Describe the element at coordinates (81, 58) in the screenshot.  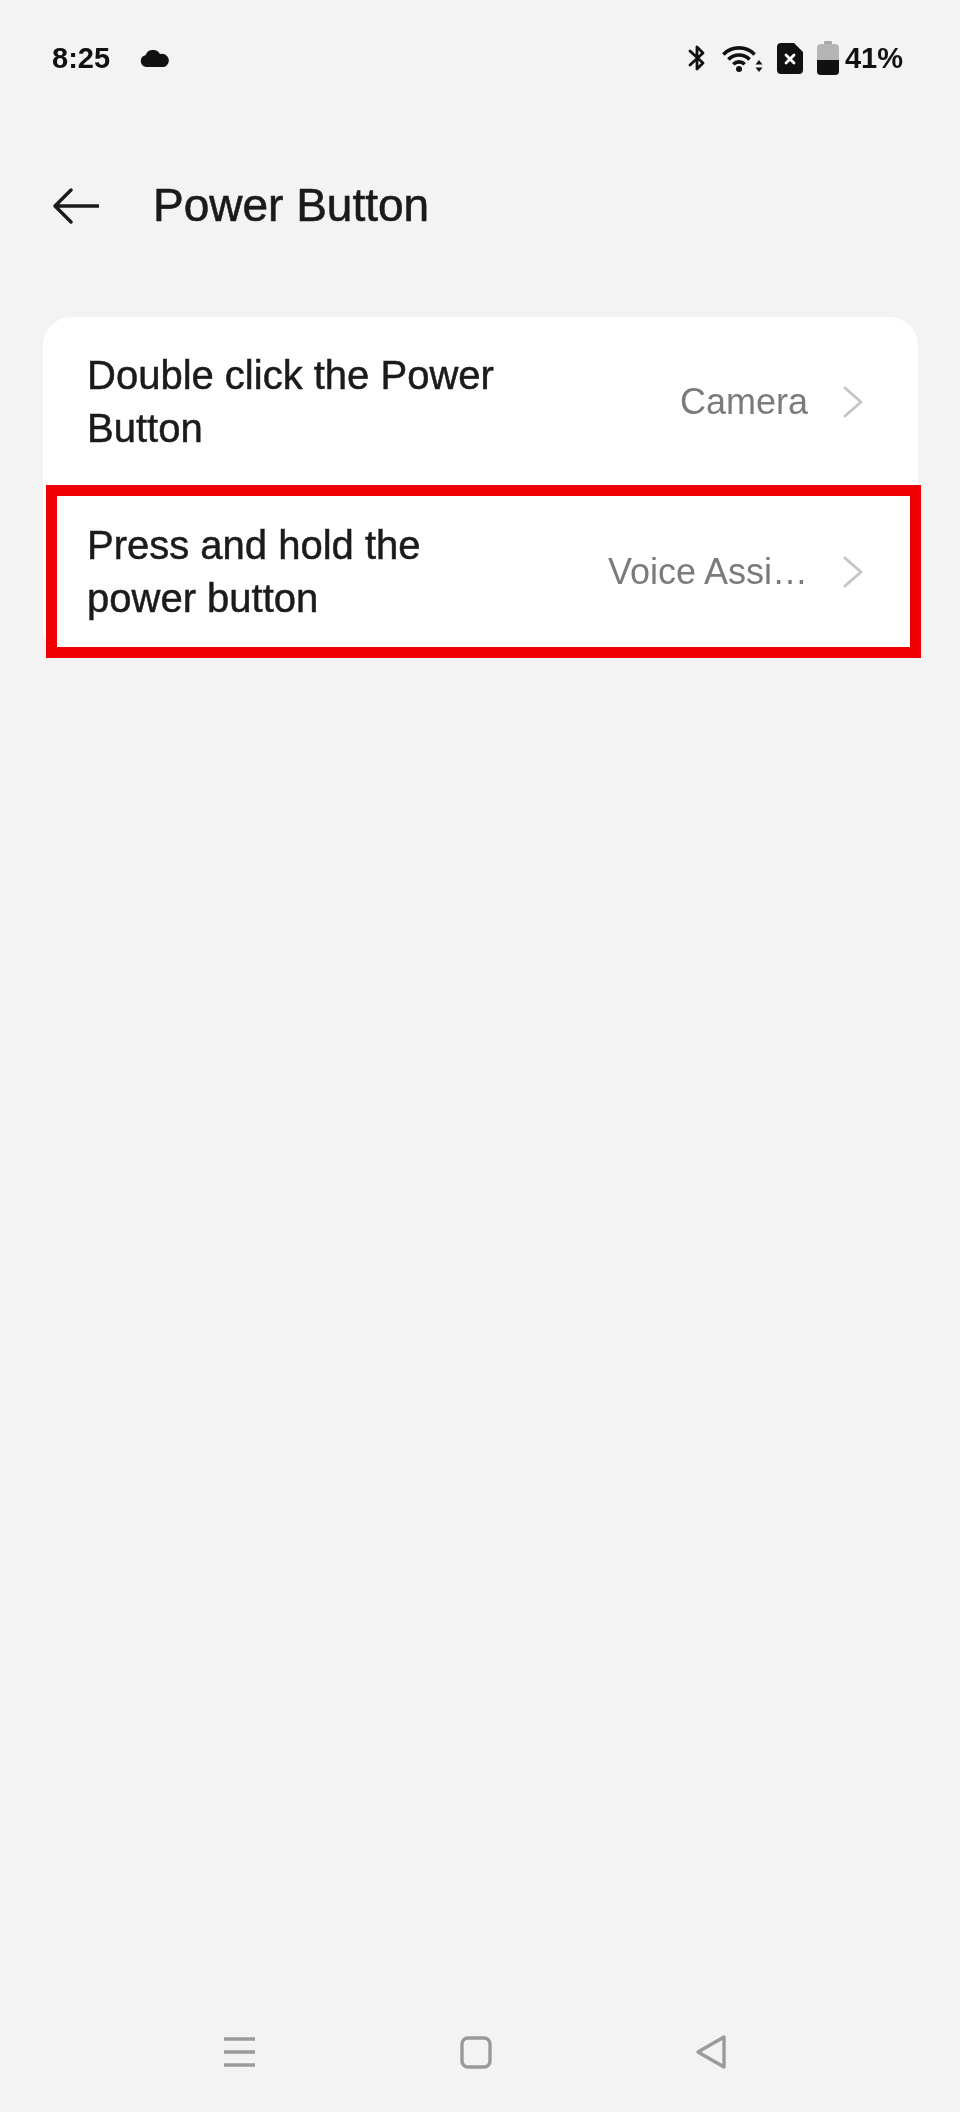
I see `status-time: 8:25` at that location.